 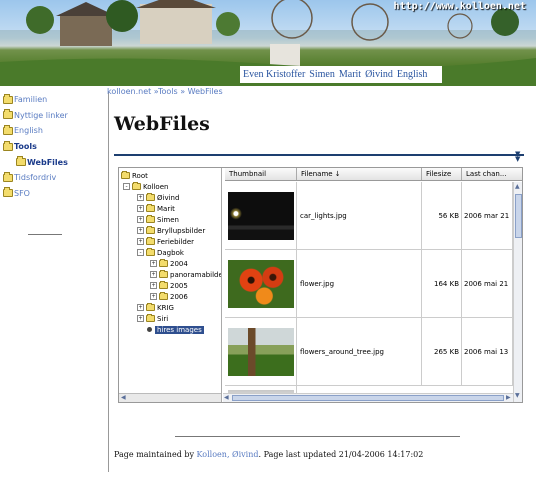 I want to click on sidebar-divider, so click(x=45, y=234).